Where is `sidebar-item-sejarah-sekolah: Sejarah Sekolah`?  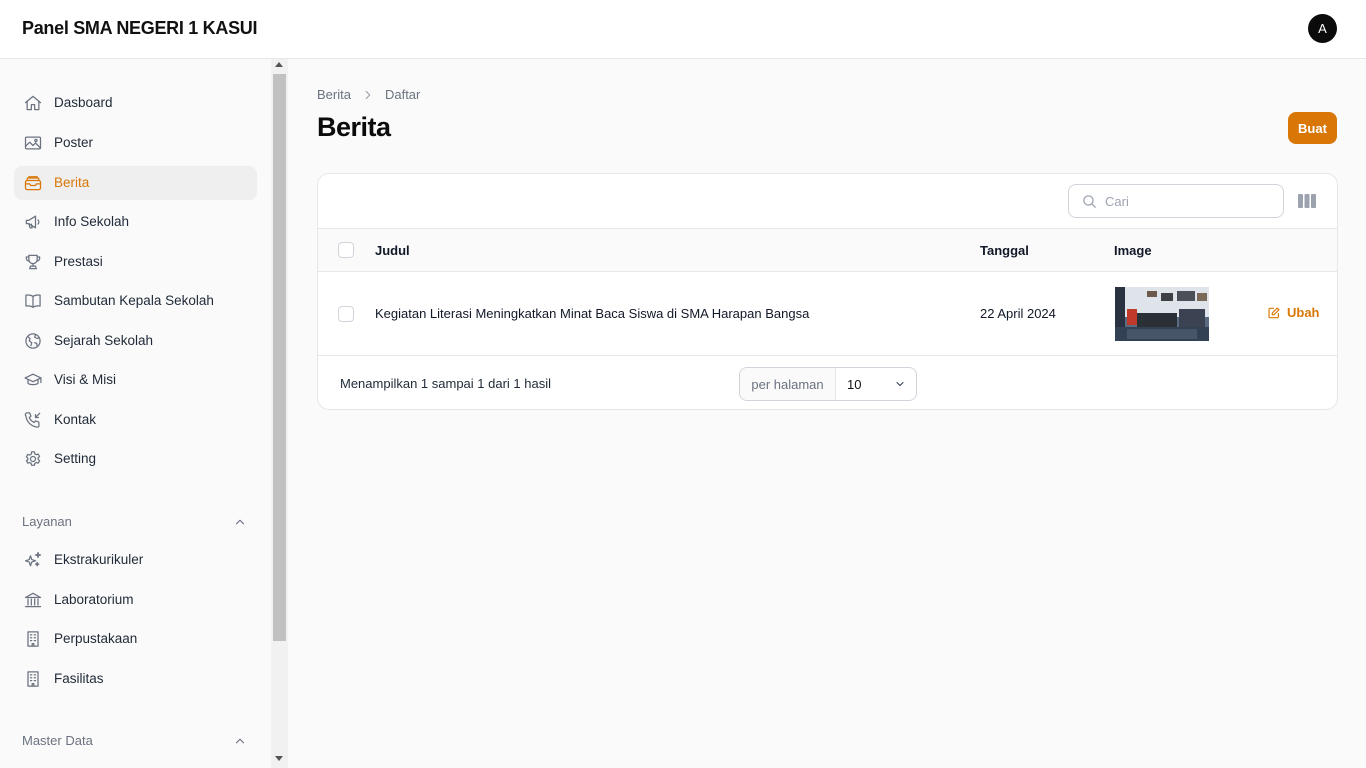 sidebar-item-sejarah-sekolah: Sejarah Sekolah is located at coordinates (135, 341).